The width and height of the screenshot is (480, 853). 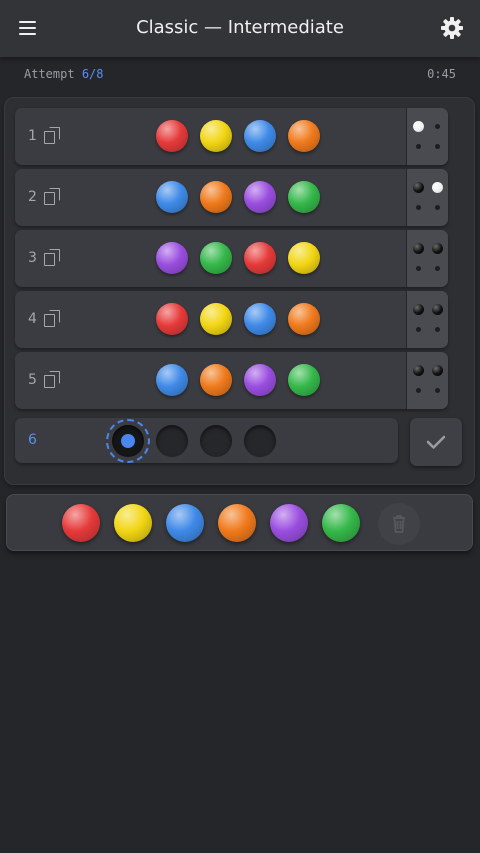 What do you see at coordinates (185, 523) in the screenshot?
I see `palette-blue-peg` at bounding box center [185, 523].